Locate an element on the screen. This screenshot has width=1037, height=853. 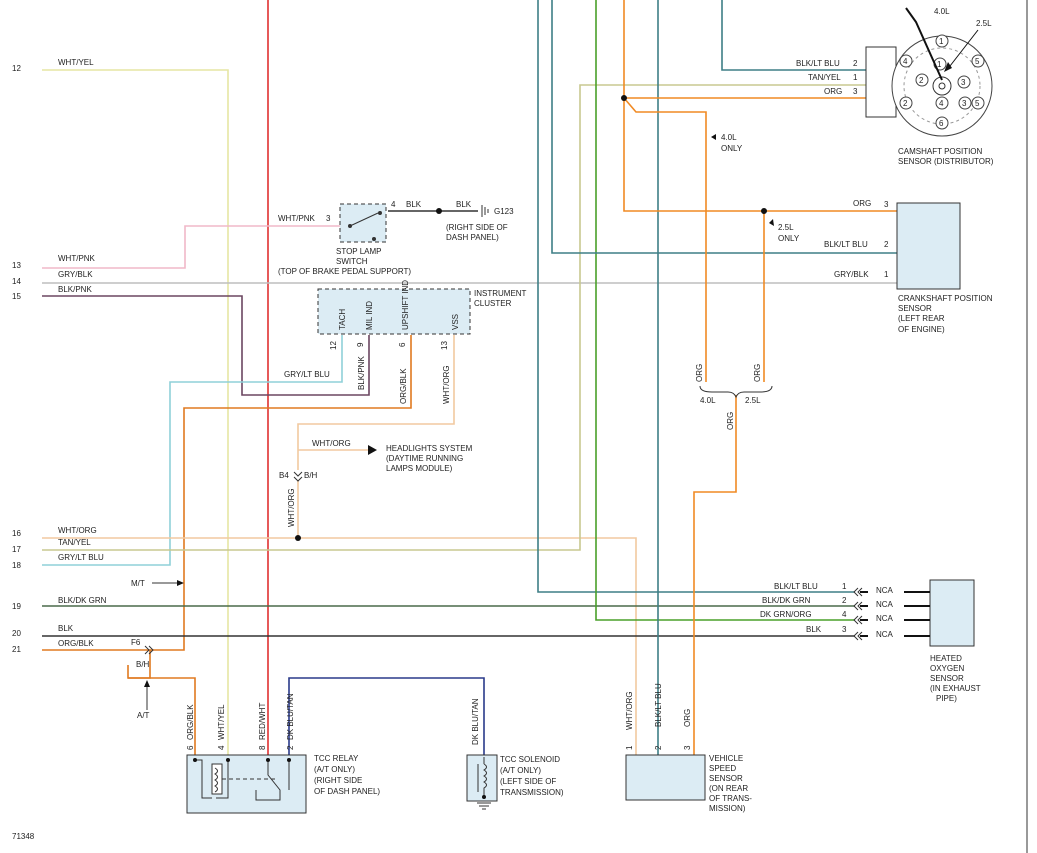
relay-box is located at coordinates (246, 784).